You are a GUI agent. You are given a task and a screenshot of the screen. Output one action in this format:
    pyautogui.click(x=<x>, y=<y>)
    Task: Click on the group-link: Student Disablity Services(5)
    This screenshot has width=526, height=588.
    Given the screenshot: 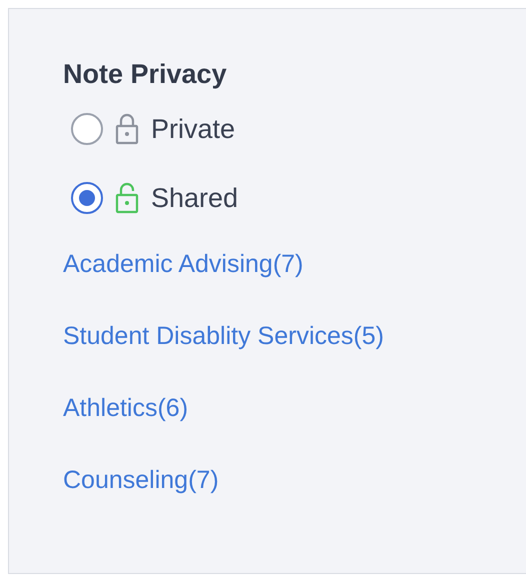 What is the action you would take?
    pyautogui.click(x=223, y=339)
    